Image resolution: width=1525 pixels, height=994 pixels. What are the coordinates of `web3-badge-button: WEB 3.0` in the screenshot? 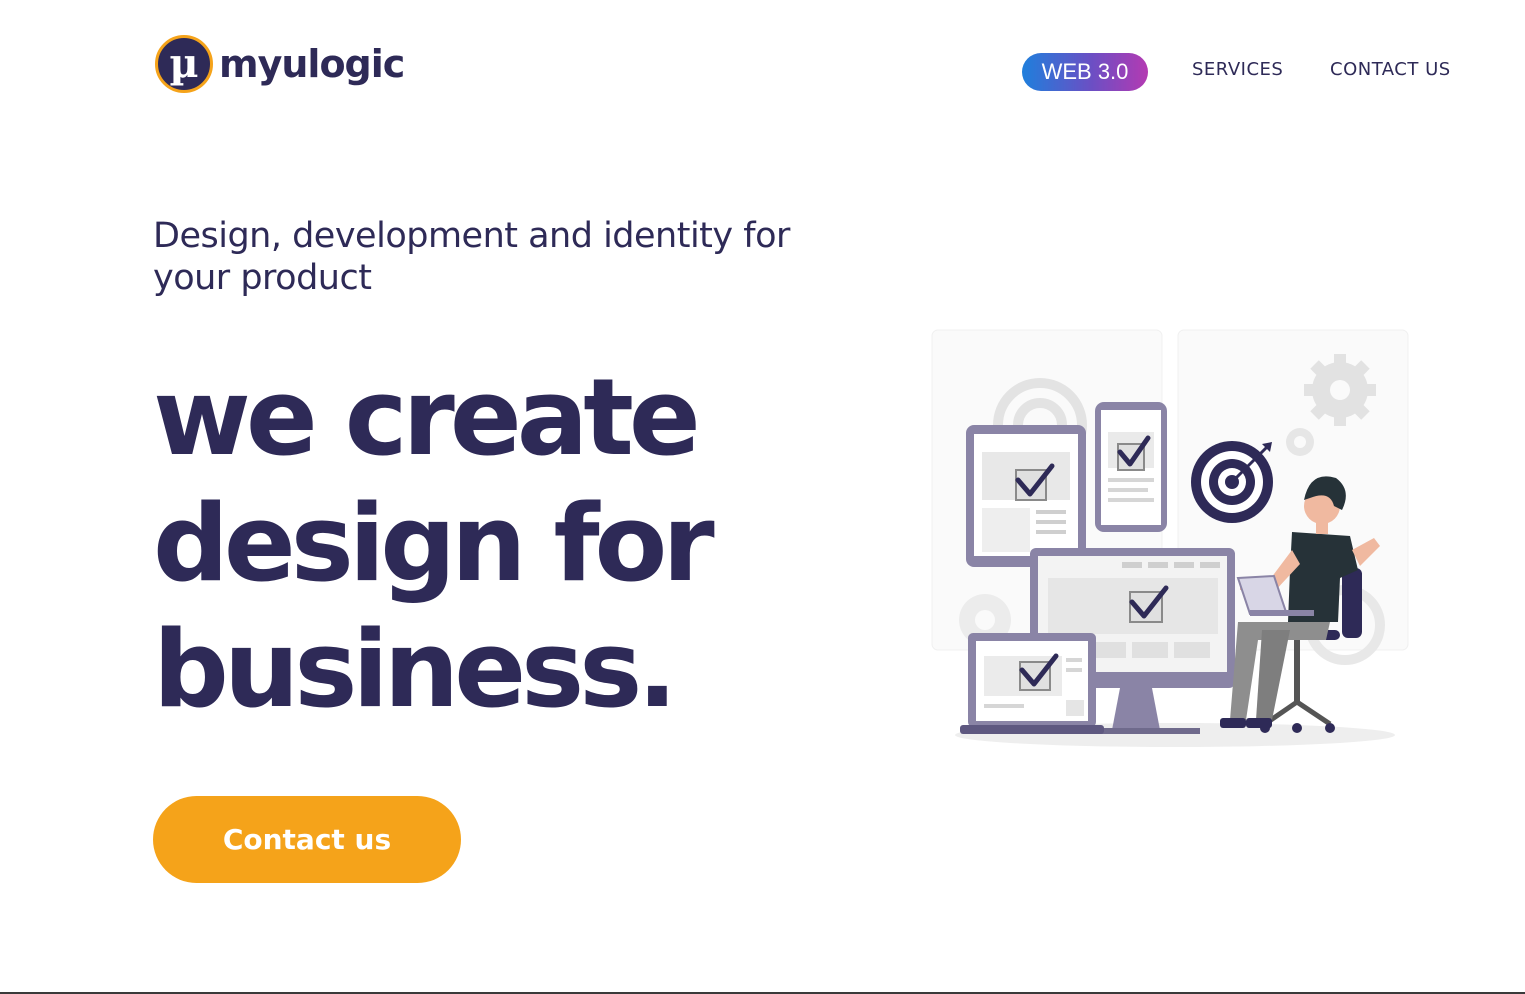 It's located at (1085, 72).